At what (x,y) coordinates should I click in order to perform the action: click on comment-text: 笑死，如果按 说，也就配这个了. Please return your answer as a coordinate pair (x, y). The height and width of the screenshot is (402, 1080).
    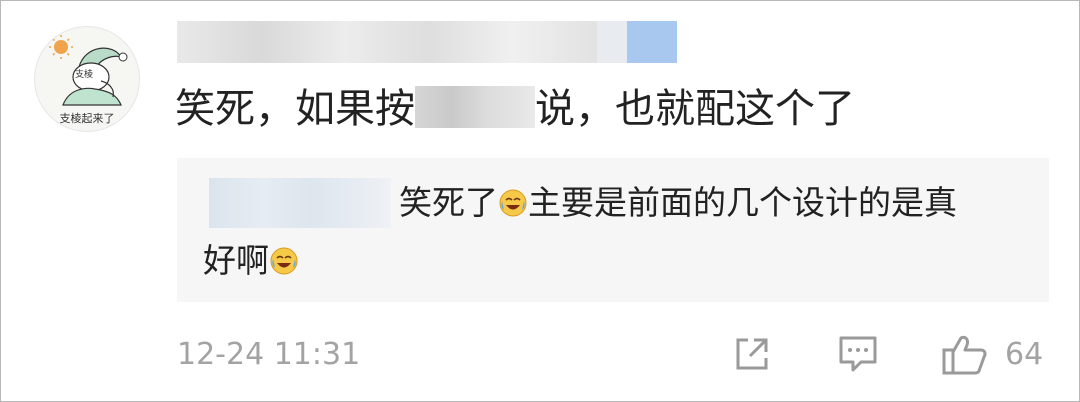
    Looking at the image, I should click on (515, 109).